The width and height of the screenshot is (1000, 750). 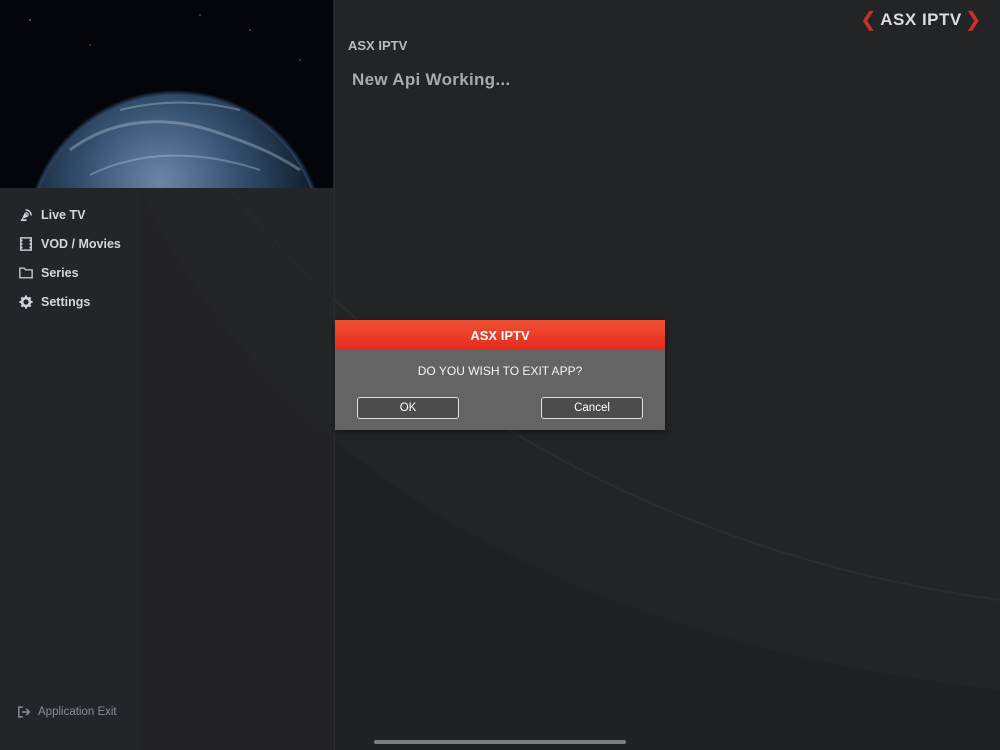 What do you see at coordinates (26, 302) in the screenshot?
I see `gear-icon` at bounding box center [26, 302].